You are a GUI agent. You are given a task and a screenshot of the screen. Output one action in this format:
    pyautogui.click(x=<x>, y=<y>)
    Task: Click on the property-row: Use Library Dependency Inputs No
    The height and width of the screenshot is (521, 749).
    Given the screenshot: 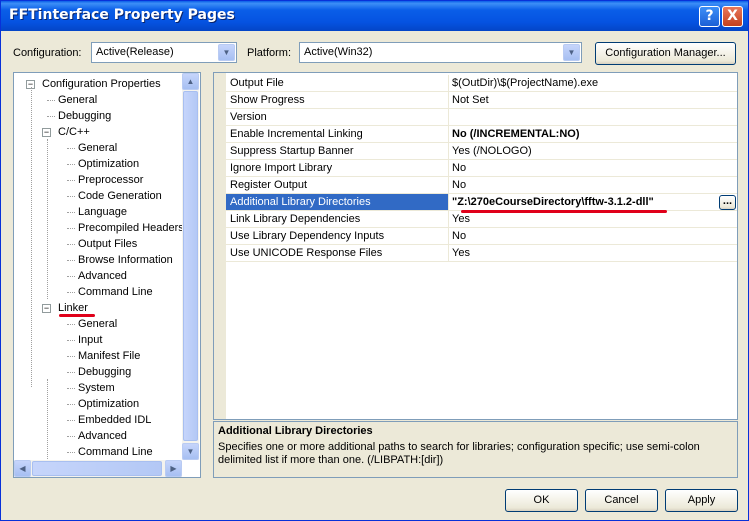 What is the action you would take?
    pyautogui.click(x=481, y=236)
    